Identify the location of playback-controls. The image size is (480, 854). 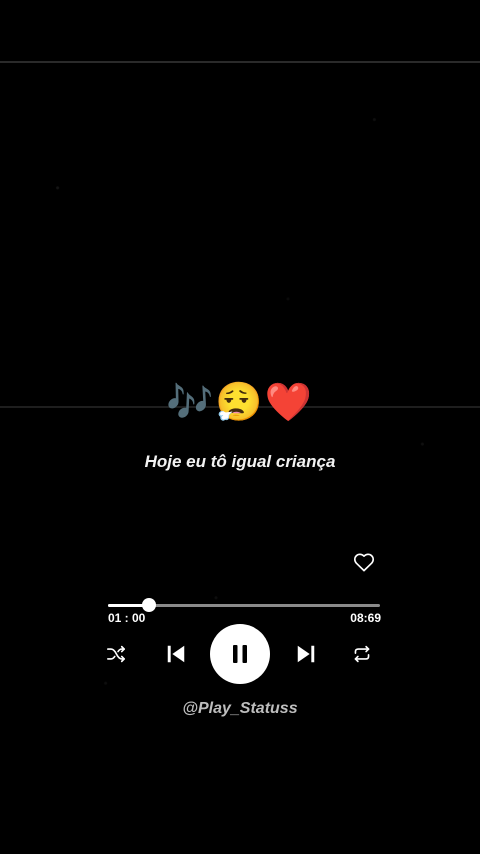
(240, 654).